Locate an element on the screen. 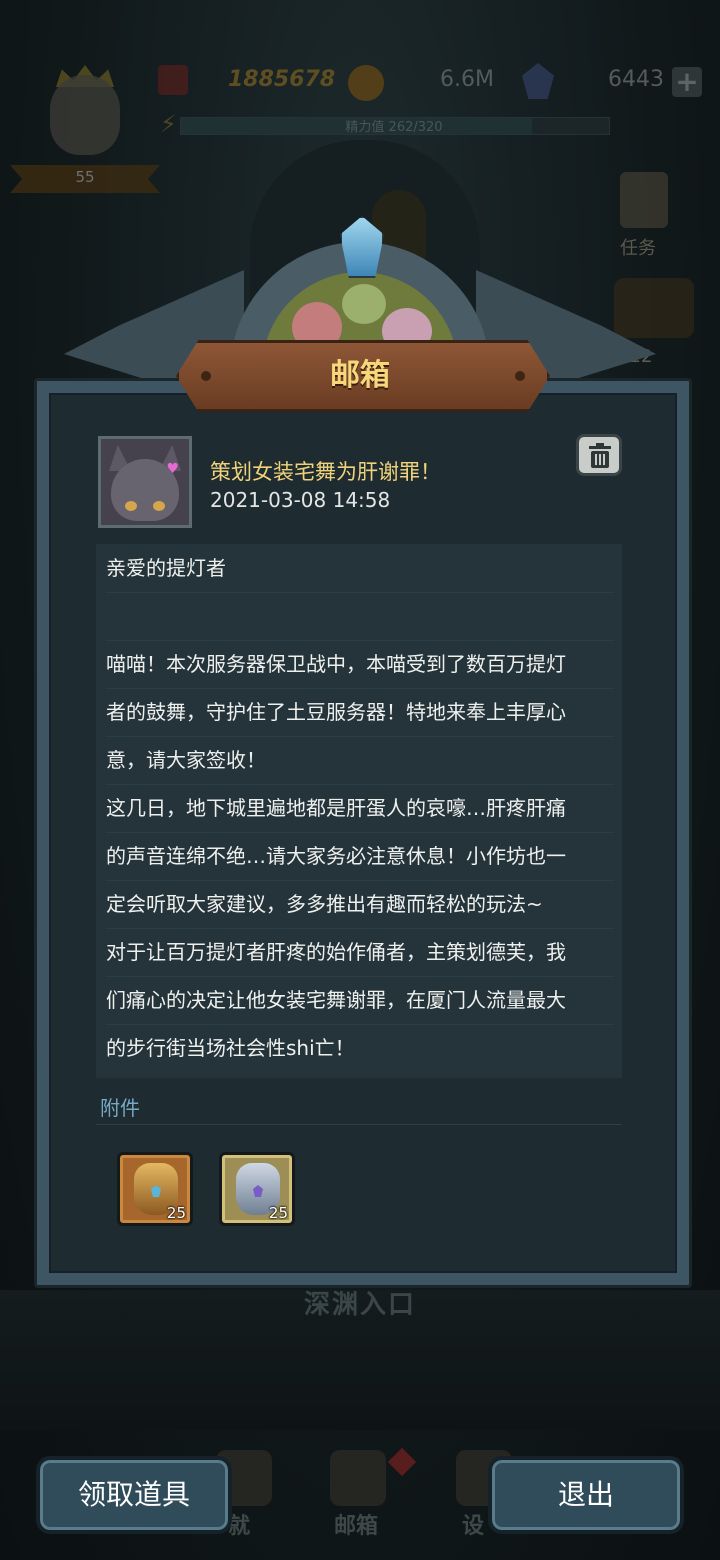  mail-body-line: 喵喵！本次服务器保卫战中，本喵受到了数百万提灯 is located at coordinates (360, 664).